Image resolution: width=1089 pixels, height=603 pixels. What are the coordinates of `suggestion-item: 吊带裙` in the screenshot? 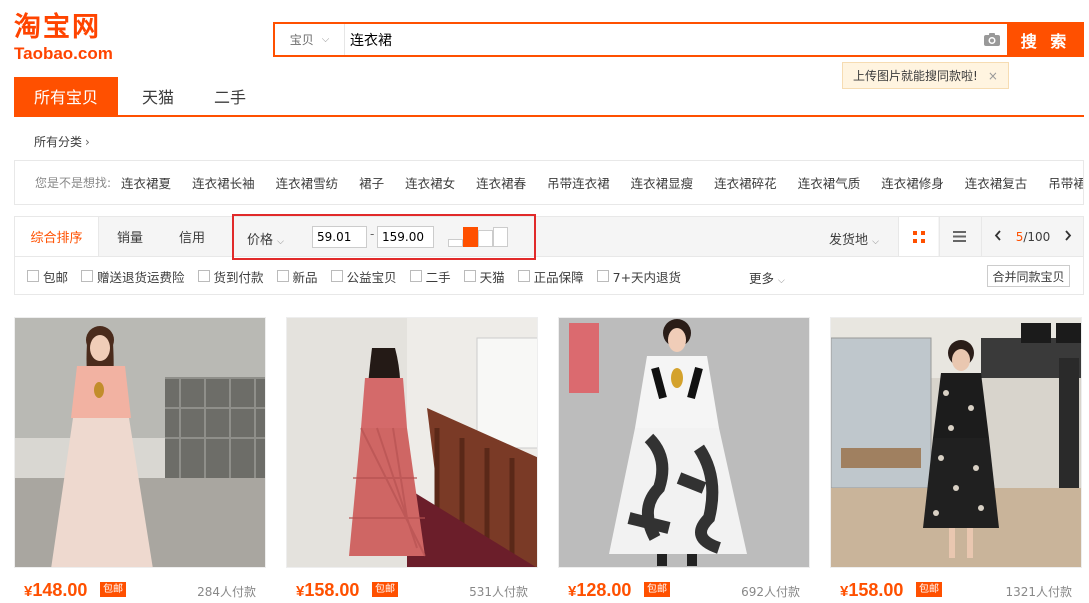 It's located at (1065, 182).